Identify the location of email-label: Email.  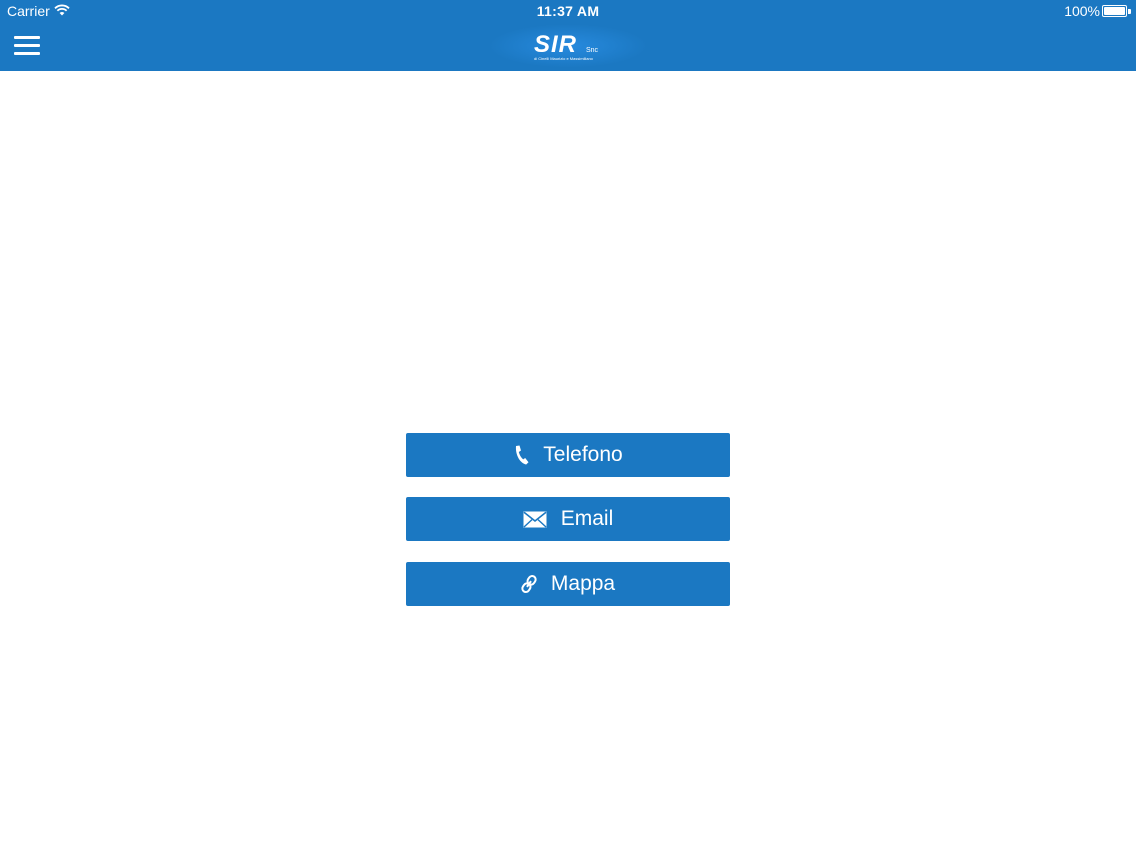
(587, 518).